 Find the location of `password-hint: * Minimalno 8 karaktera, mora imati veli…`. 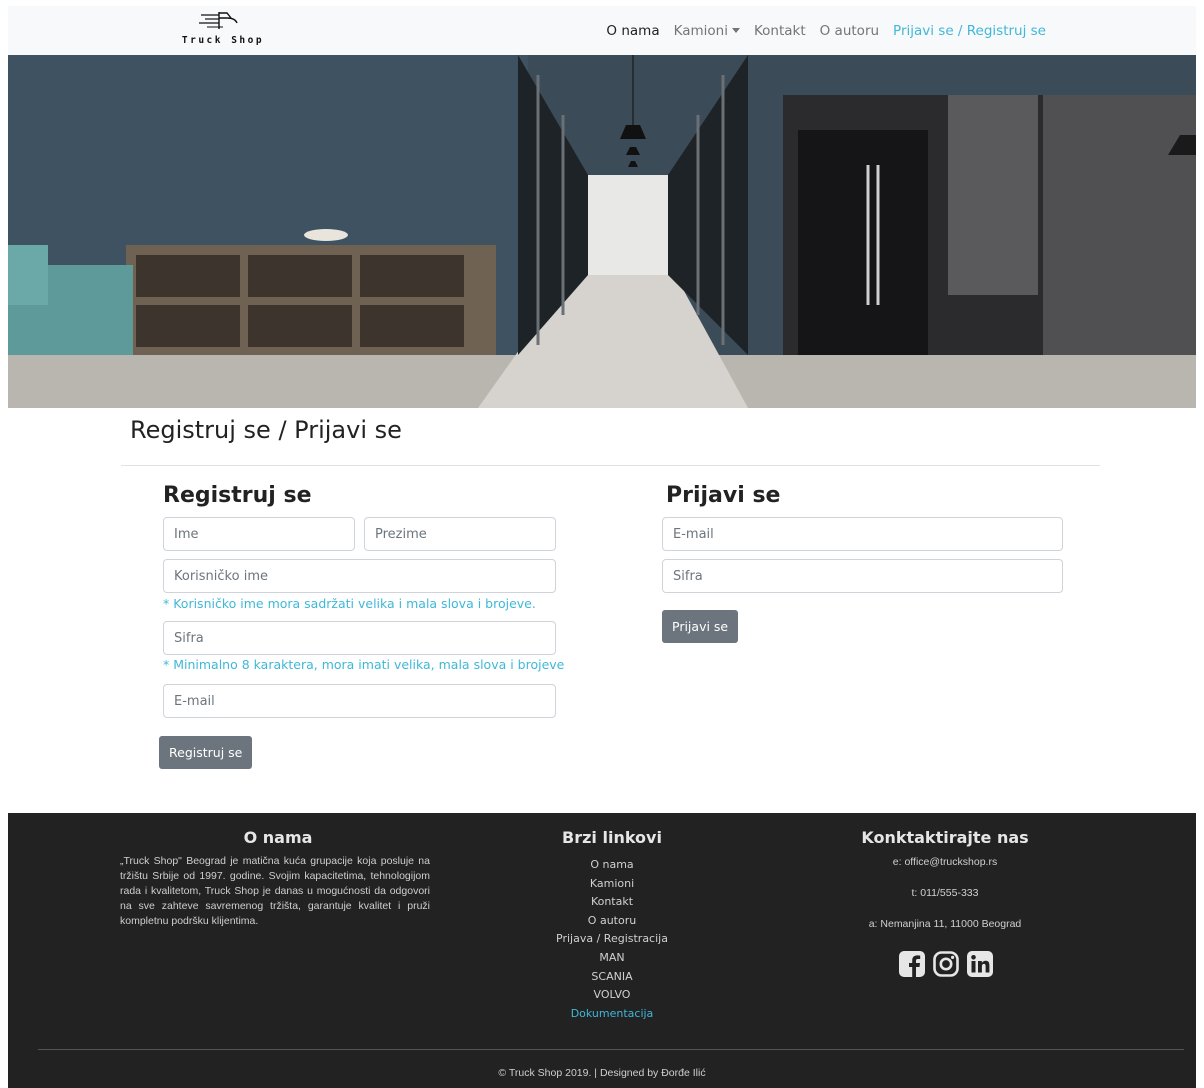

password-hint: * Minimalno 8 karaktera, mora imati veli… is located at coordinates (364, 664).